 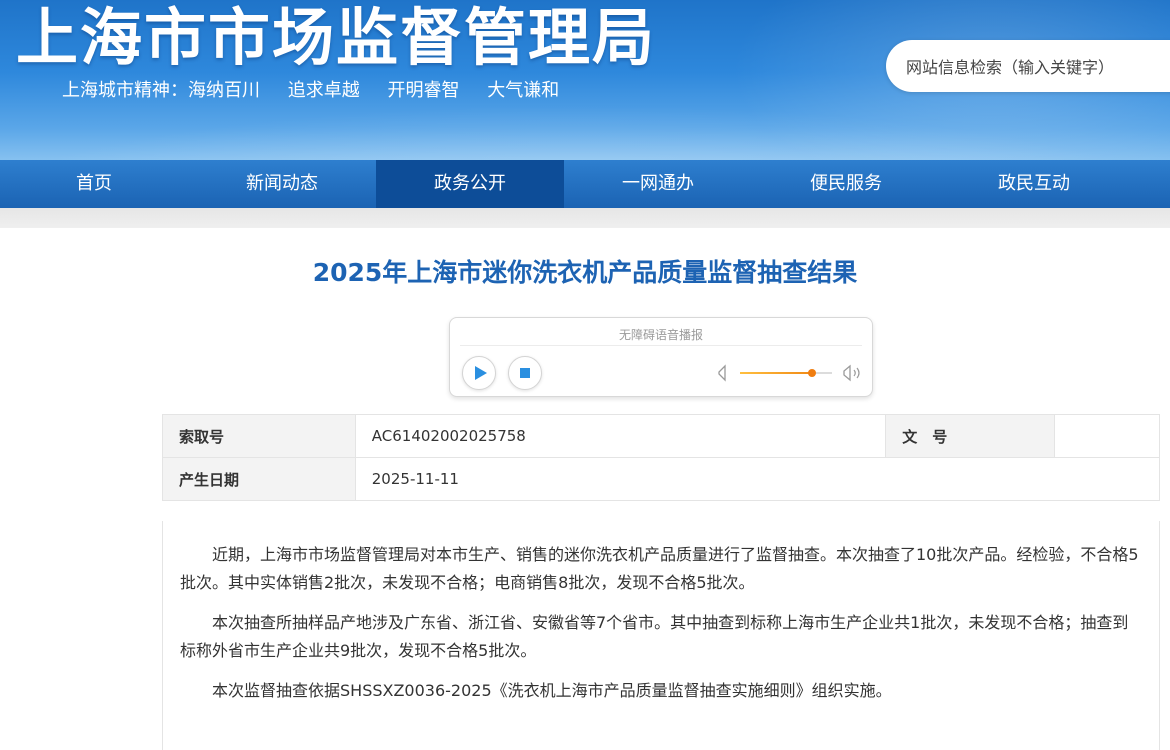 What do you see at coordinates (585, 272) in the screenshot?
I see `article-title: 2025年上海市迷你洗衣机产品质量监督抽查结果` at bounding box center [585, 272].